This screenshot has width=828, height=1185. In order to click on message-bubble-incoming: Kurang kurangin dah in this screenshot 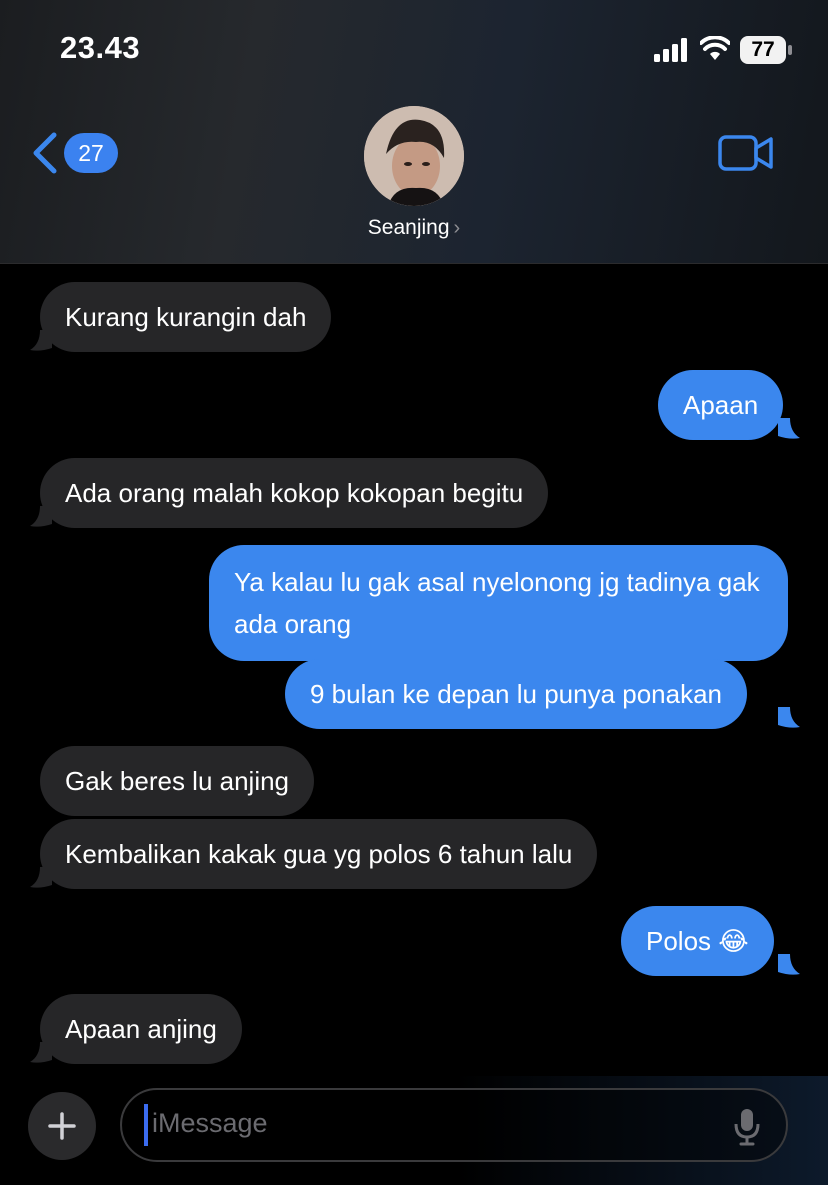, I will do `click(186, 317)`.